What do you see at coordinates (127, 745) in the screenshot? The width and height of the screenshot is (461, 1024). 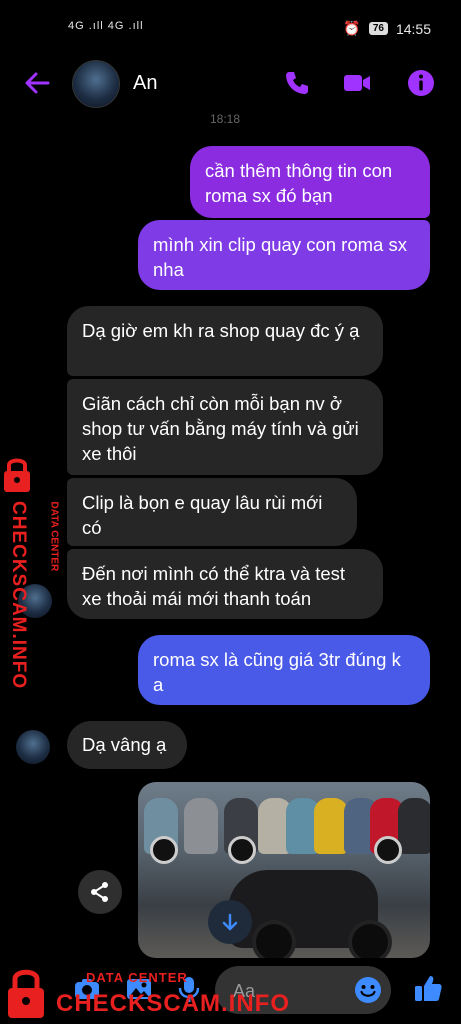 I see `message-bubble-incoming: Dạ vâng ạ` at bounding box center [127, 745].